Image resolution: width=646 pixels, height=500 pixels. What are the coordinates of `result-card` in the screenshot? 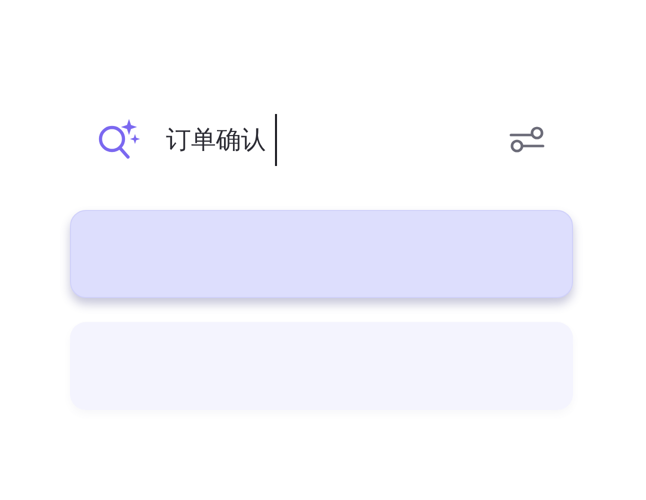 It's located at (321, 254).